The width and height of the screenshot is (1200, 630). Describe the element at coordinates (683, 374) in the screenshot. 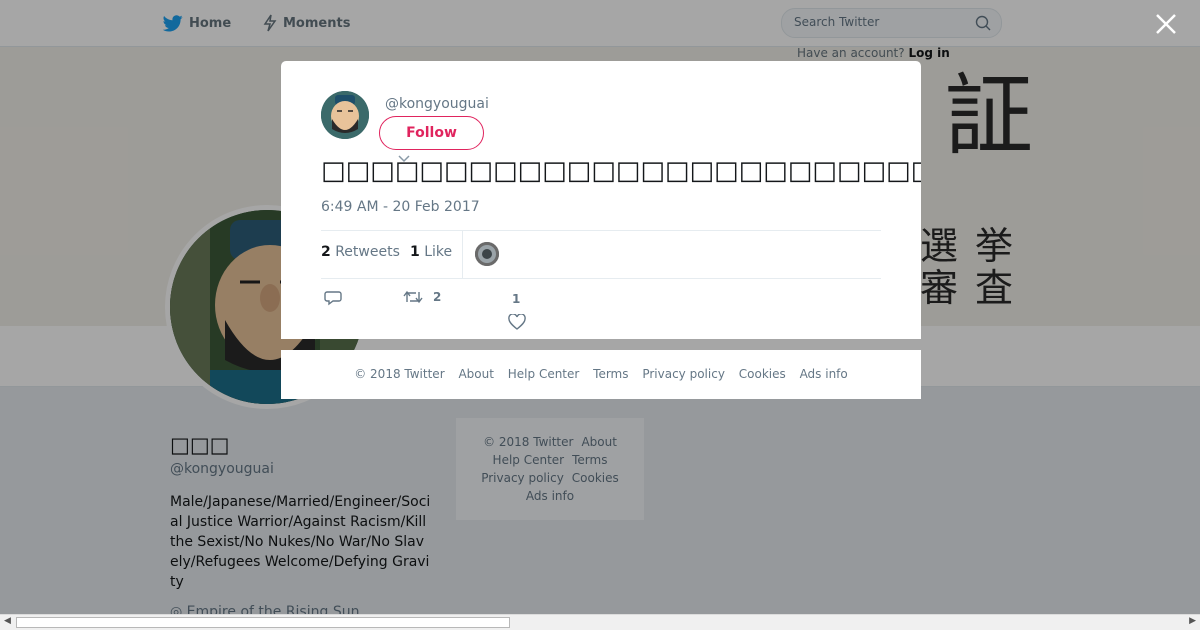

I see `modal-footer-privacy-link: Privacy policy` at that location.